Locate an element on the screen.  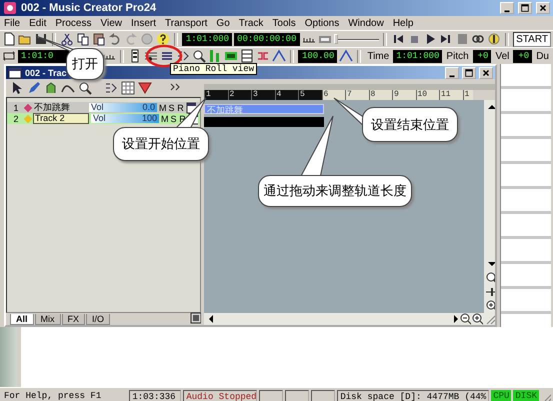
ruler-label: 3 is located at coordinates (262, 95).